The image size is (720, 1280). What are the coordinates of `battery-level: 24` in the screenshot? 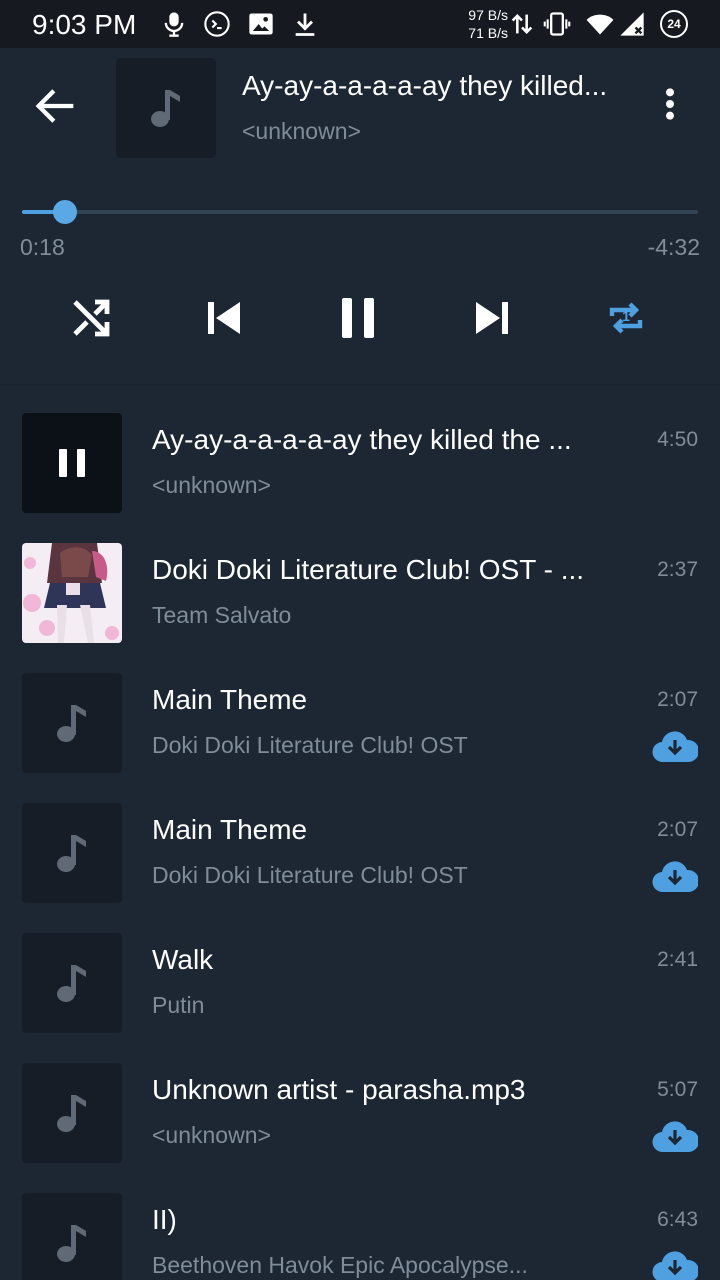 It's located at (674, 24).